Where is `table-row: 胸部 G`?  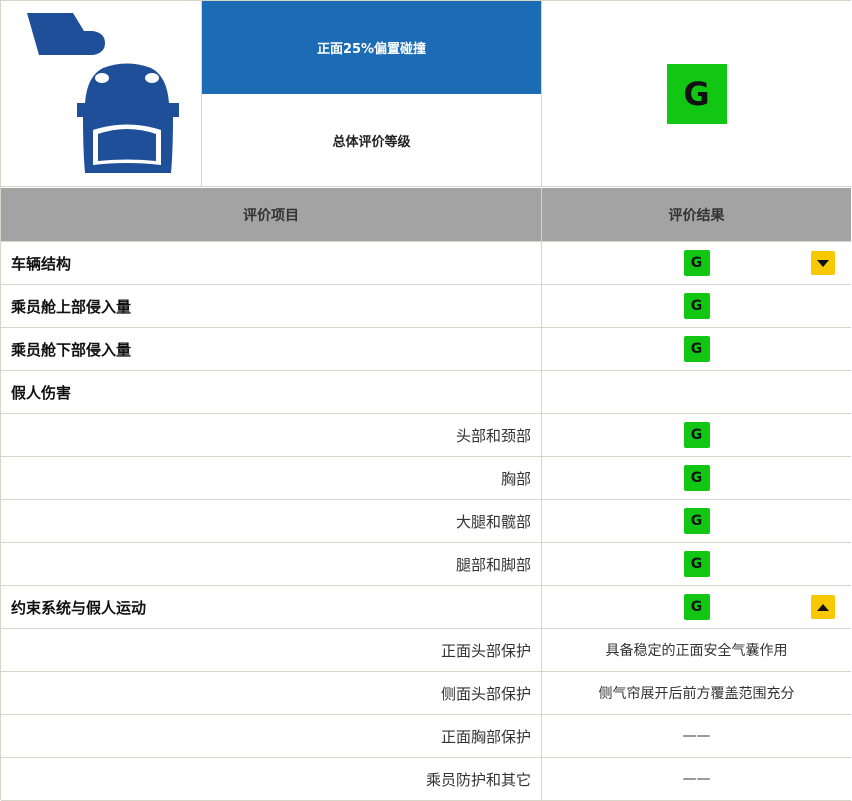 table-row: 胸部 G is located at coordinates (426, 478).